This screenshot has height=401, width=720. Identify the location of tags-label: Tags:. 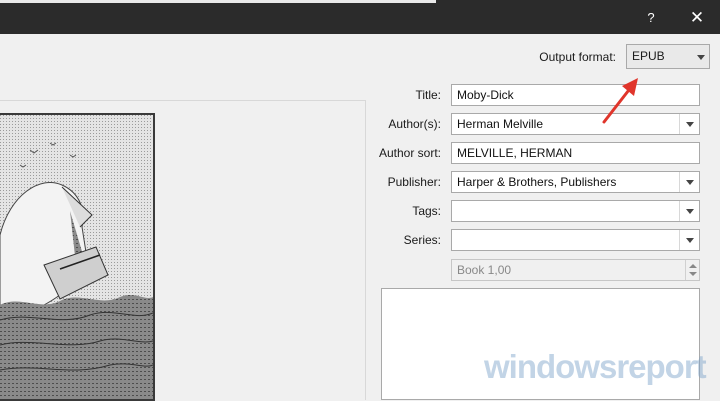
(426, 211).